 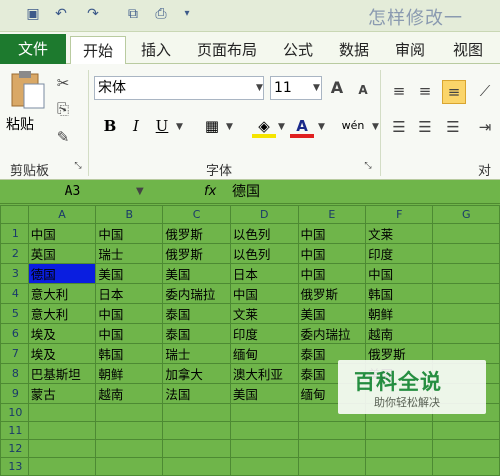 What do you see at coordinates (14, 253) in the screenshot?
I see `row-header: 2` at bounding box center [14, 253].